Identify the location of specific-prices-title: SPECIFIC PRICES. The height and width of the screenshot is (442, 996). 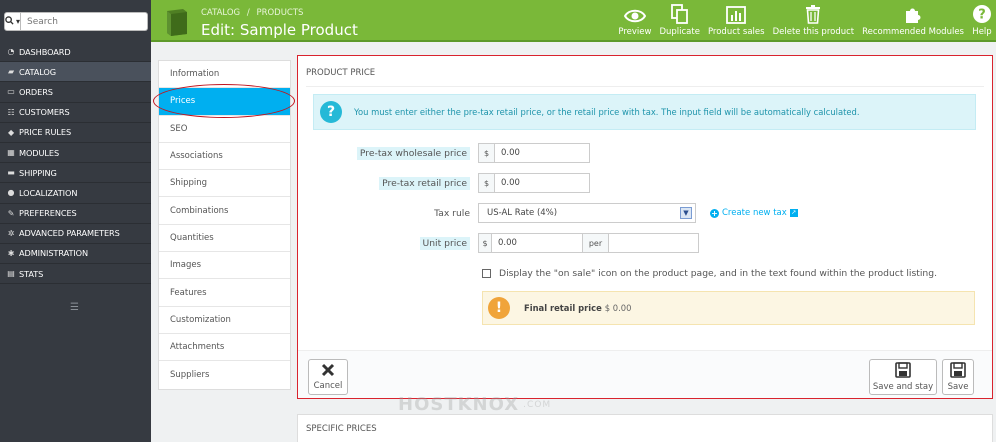
(341, 429).